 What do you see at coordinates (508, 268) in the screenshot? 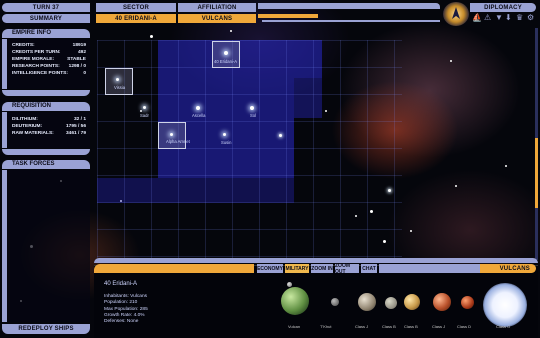
I see `faction-label: VULCANS` at bounding box center [508, 268].